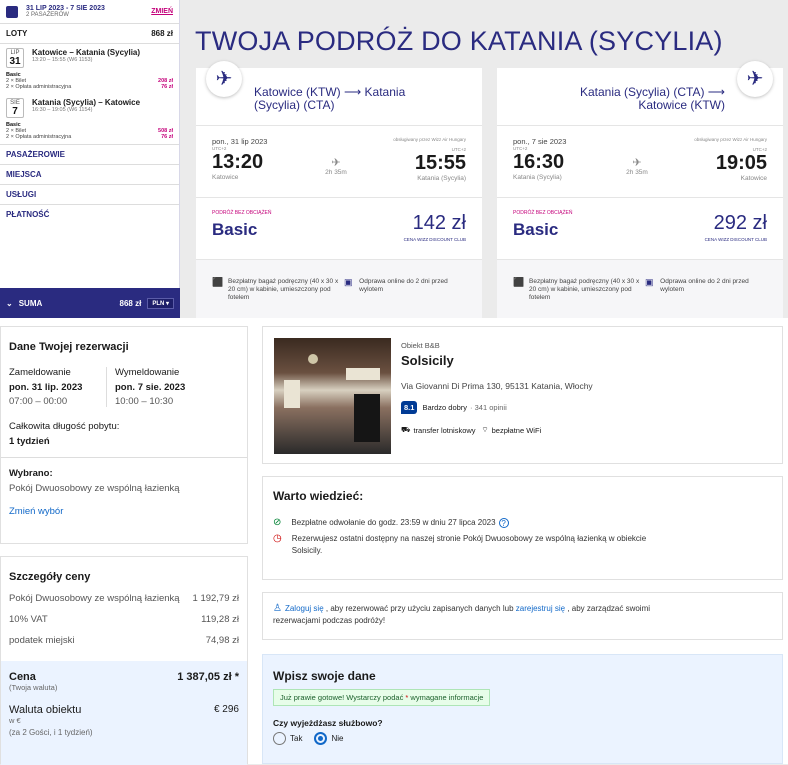  I want to click on leg-route: Katowice – Katania (Sycylia), so click(86, 52).